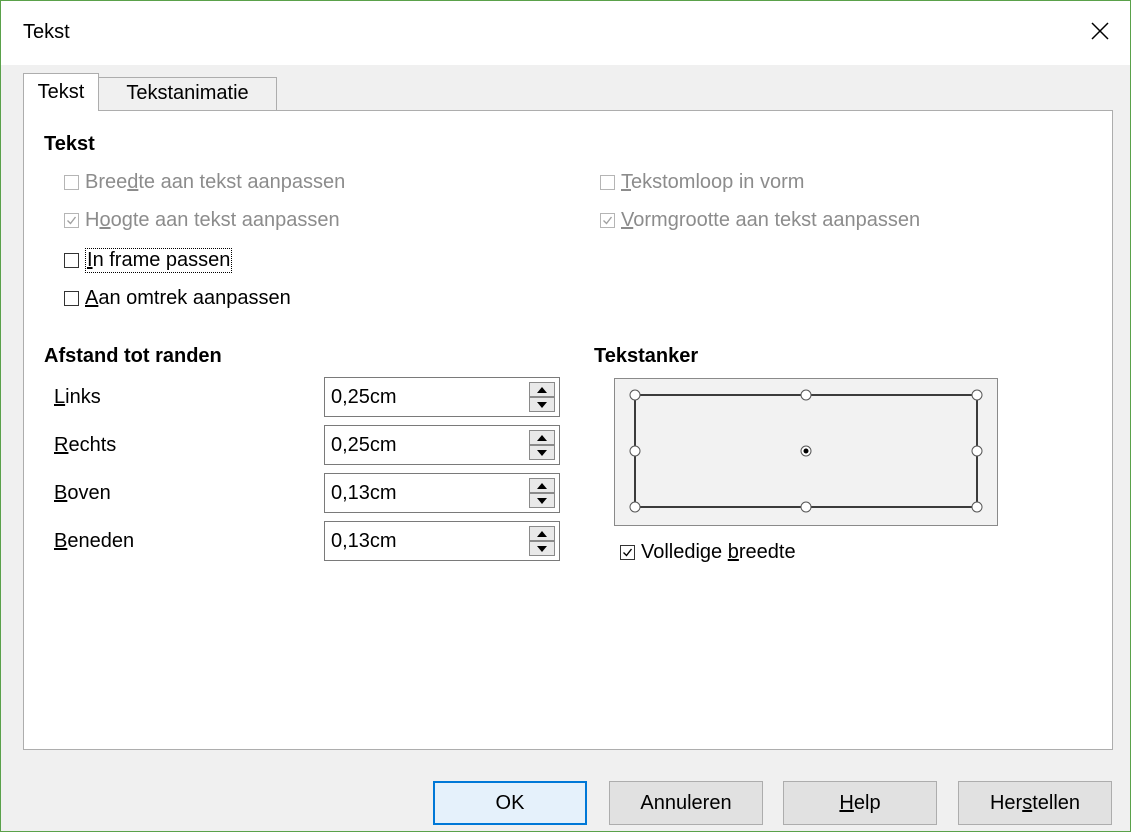 This screenshot has width=1133, height=834. I want to click on left-spacing-stepper, so click(542, 397).